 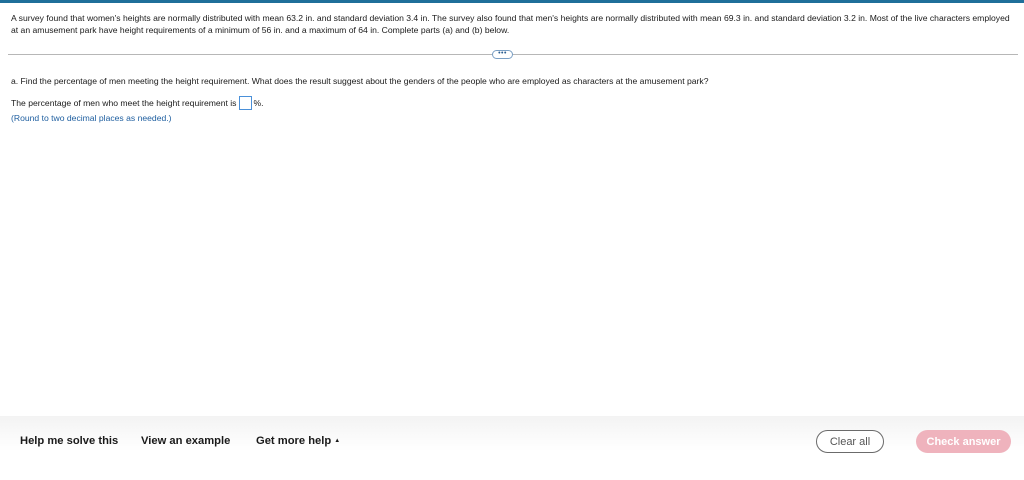 I want to click on answer-suffix: %., so click(x=258, y=103).